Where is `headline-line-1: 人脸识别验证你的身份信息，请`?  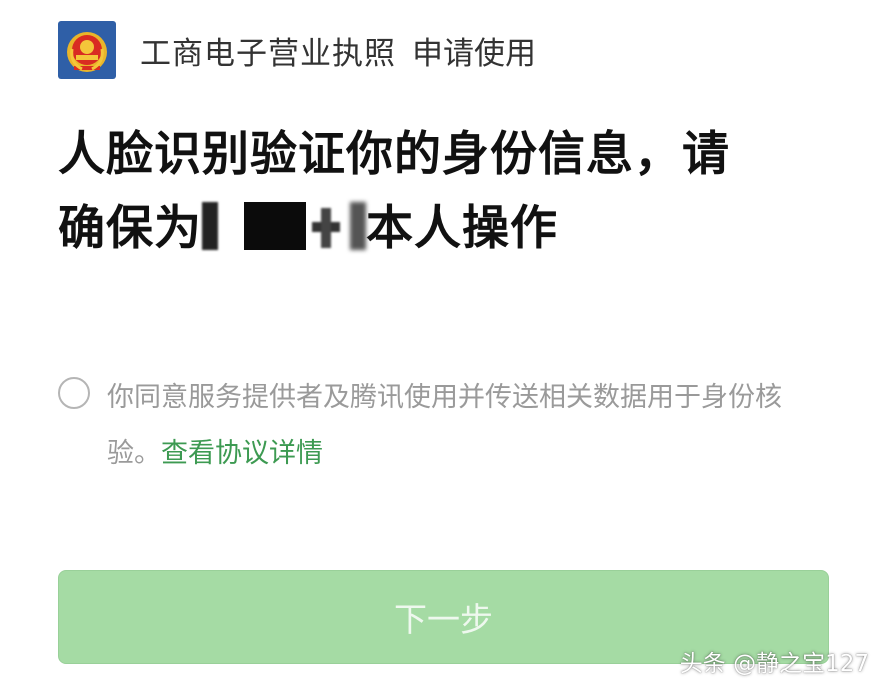
headline-line-1: 人脸识别验证你的身份信息，请 is located at coordinates (394, 154).